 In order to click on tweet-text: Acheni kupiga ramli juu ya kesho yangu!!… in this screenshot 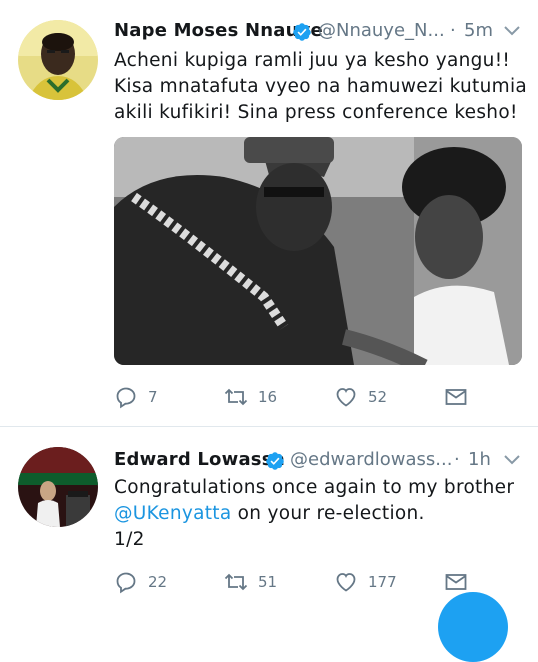, I will do `click(321, 87)`.